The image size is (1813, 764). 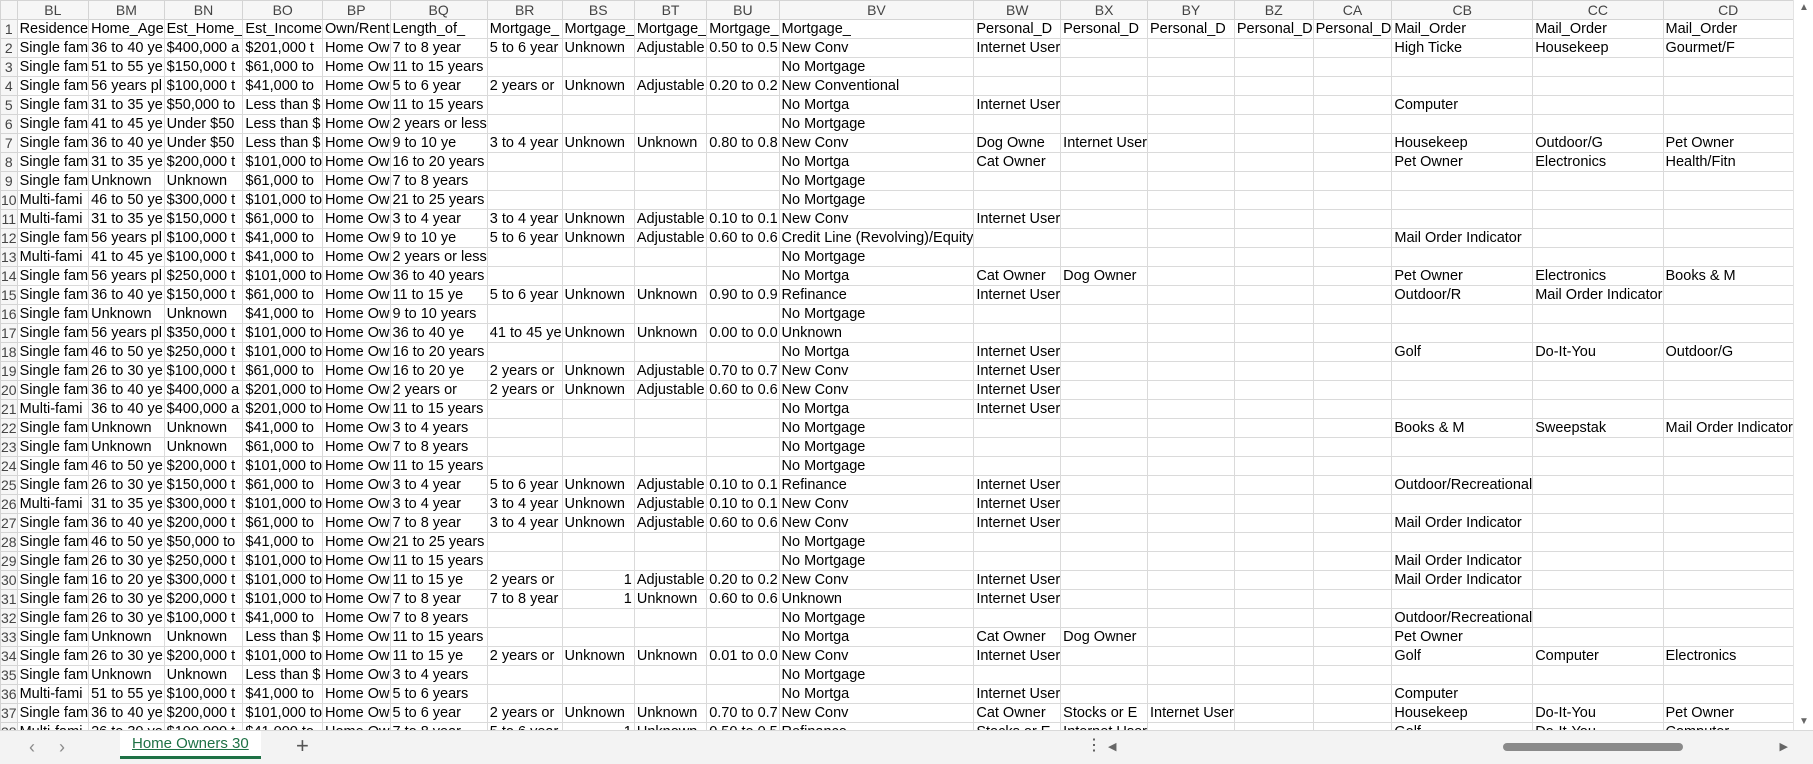 What do you see at coordinates (876, 105) in the screenshot?
I see `cell-bv5: No Mortga` at bounding box center [876, 105].